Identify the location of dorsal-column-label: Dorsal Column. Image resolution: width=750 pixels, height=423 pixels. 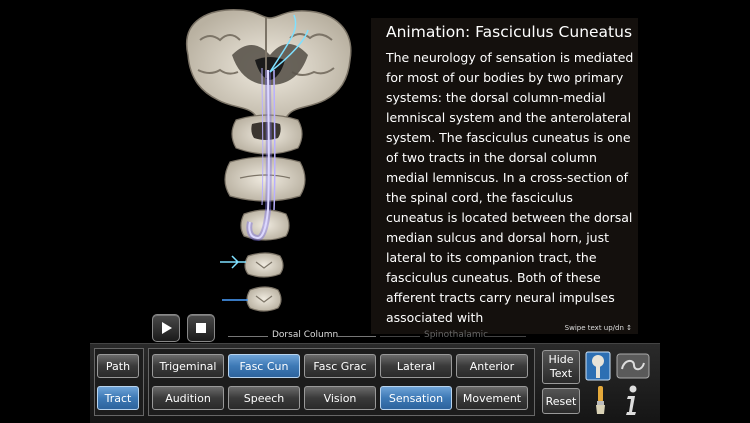
(305, 335).